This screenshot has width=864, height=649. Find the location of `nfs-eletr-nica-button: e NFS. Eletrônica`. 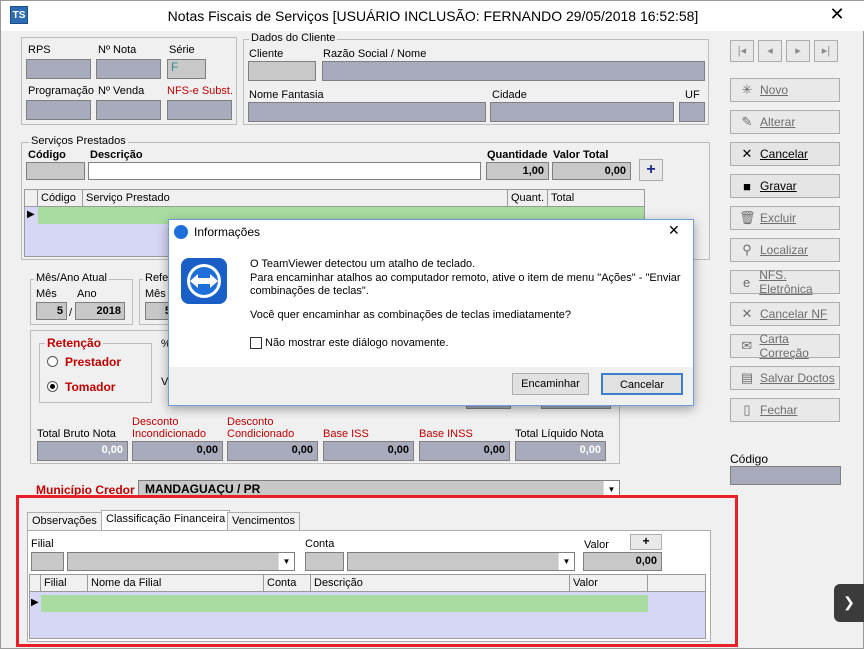

nfs-eletr-nica-button: e NFS. Eletrônica is located at coordinates (785, 282).